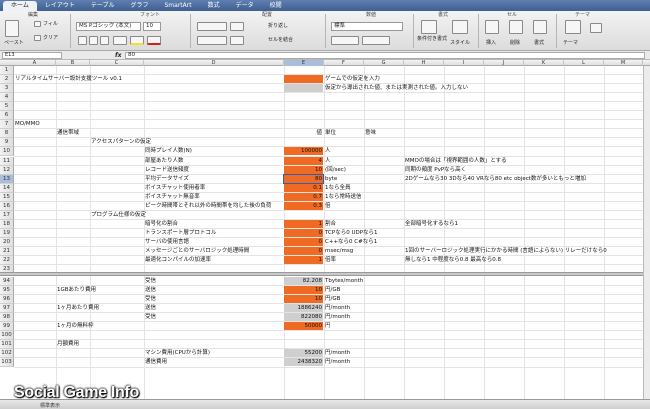 Image resolution: width=650 pixels, height=409 pixels. What do you see at coordinates (27, 124) in the screenshot?
I see `cell-a7: MO/MMO` at bounding box center [27, 124].